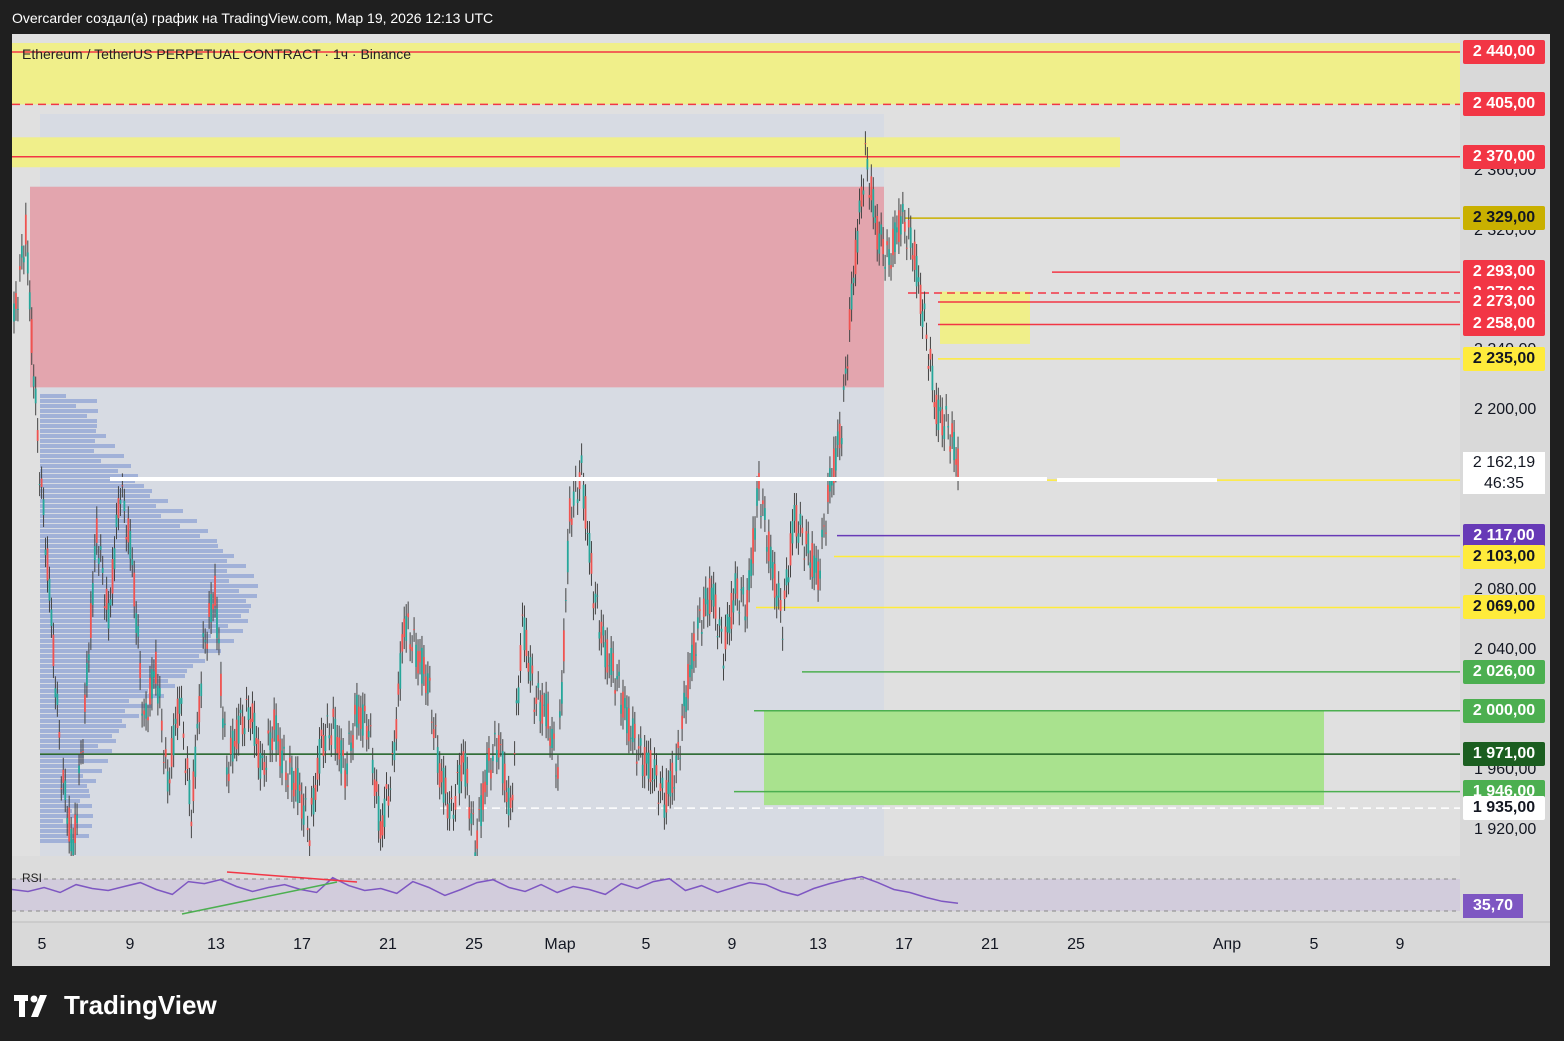 Image resolution: width=1564 pixels, height=1041 pixels. Describe the element at coordinates (115, 1005) in the screenshot. I see `brand: TradingView` at that location.